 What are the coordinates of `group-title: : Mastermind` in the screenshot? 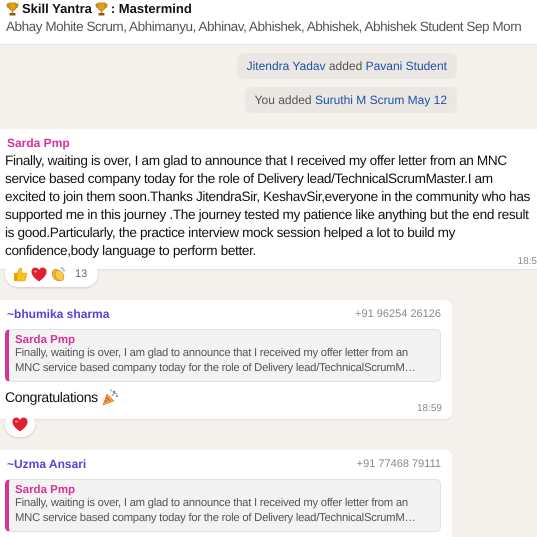 It's located at (151, 8).